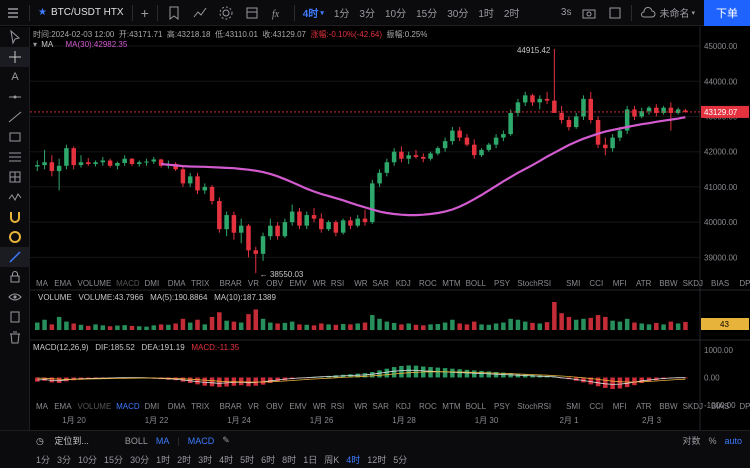  What do you see at coordinates (744, 283) in the screenshot?
I see `indicator-tab-dpo: DPO` at bounding box center [744, 283].